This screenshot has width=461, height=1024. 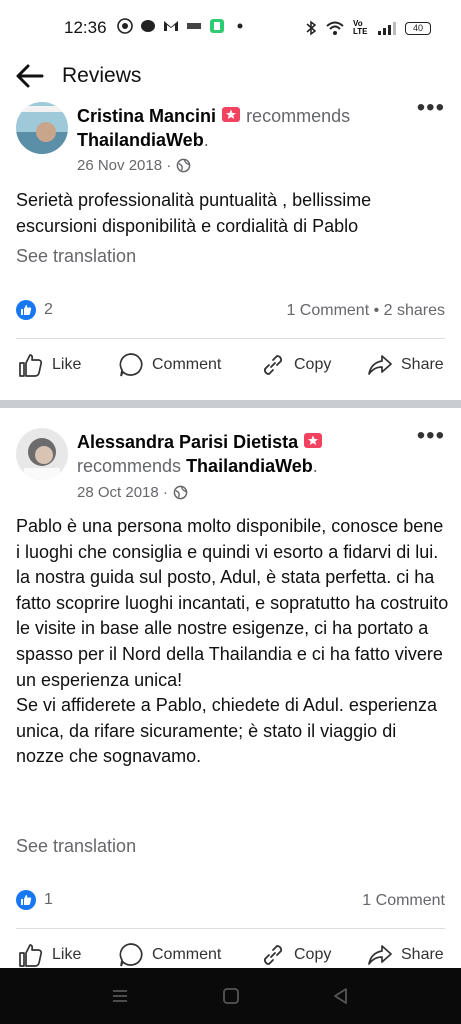 What do you see at coordinates (148, 26) in the screenshot?
I see `line-app-icon` at bounding box center [148, 26].